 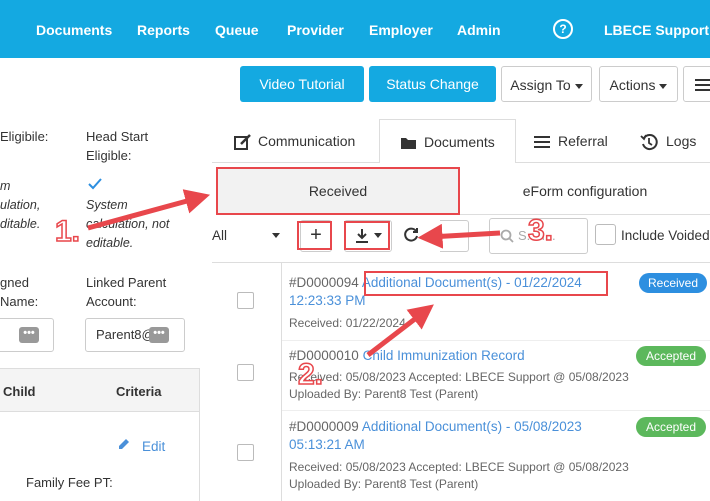 I want to click on callout-1: 1., so click(x=67, y=231).